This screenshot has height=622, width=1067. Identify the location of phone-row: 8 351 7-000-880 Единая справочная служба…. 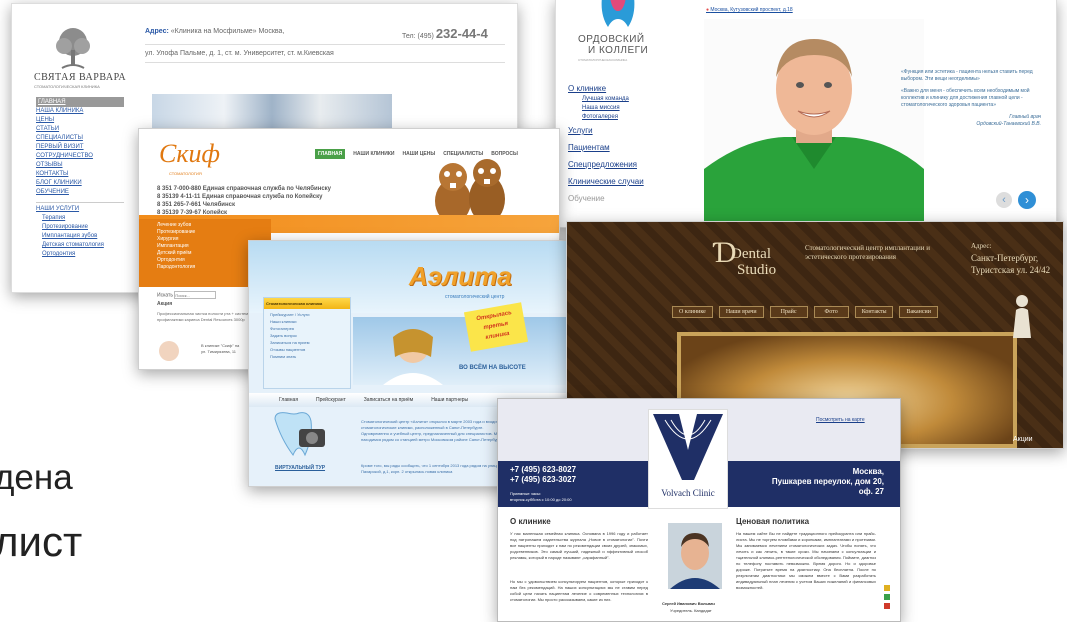
(244, 189).